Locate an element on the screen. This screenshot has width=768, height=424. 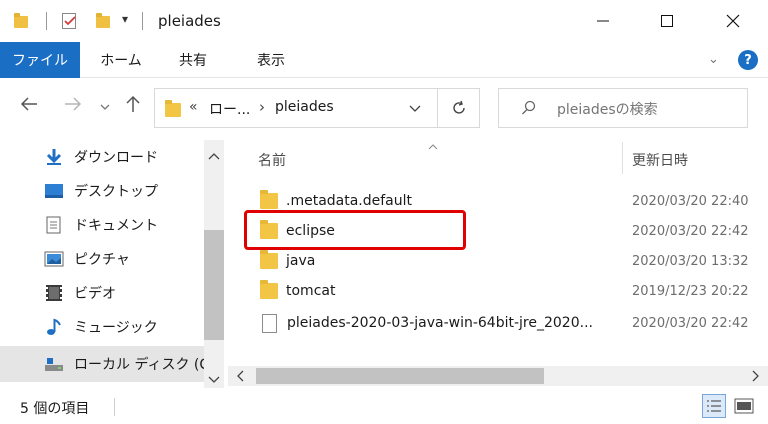
nav-item-label: デスクトップ is located at coordinates (116, 192).